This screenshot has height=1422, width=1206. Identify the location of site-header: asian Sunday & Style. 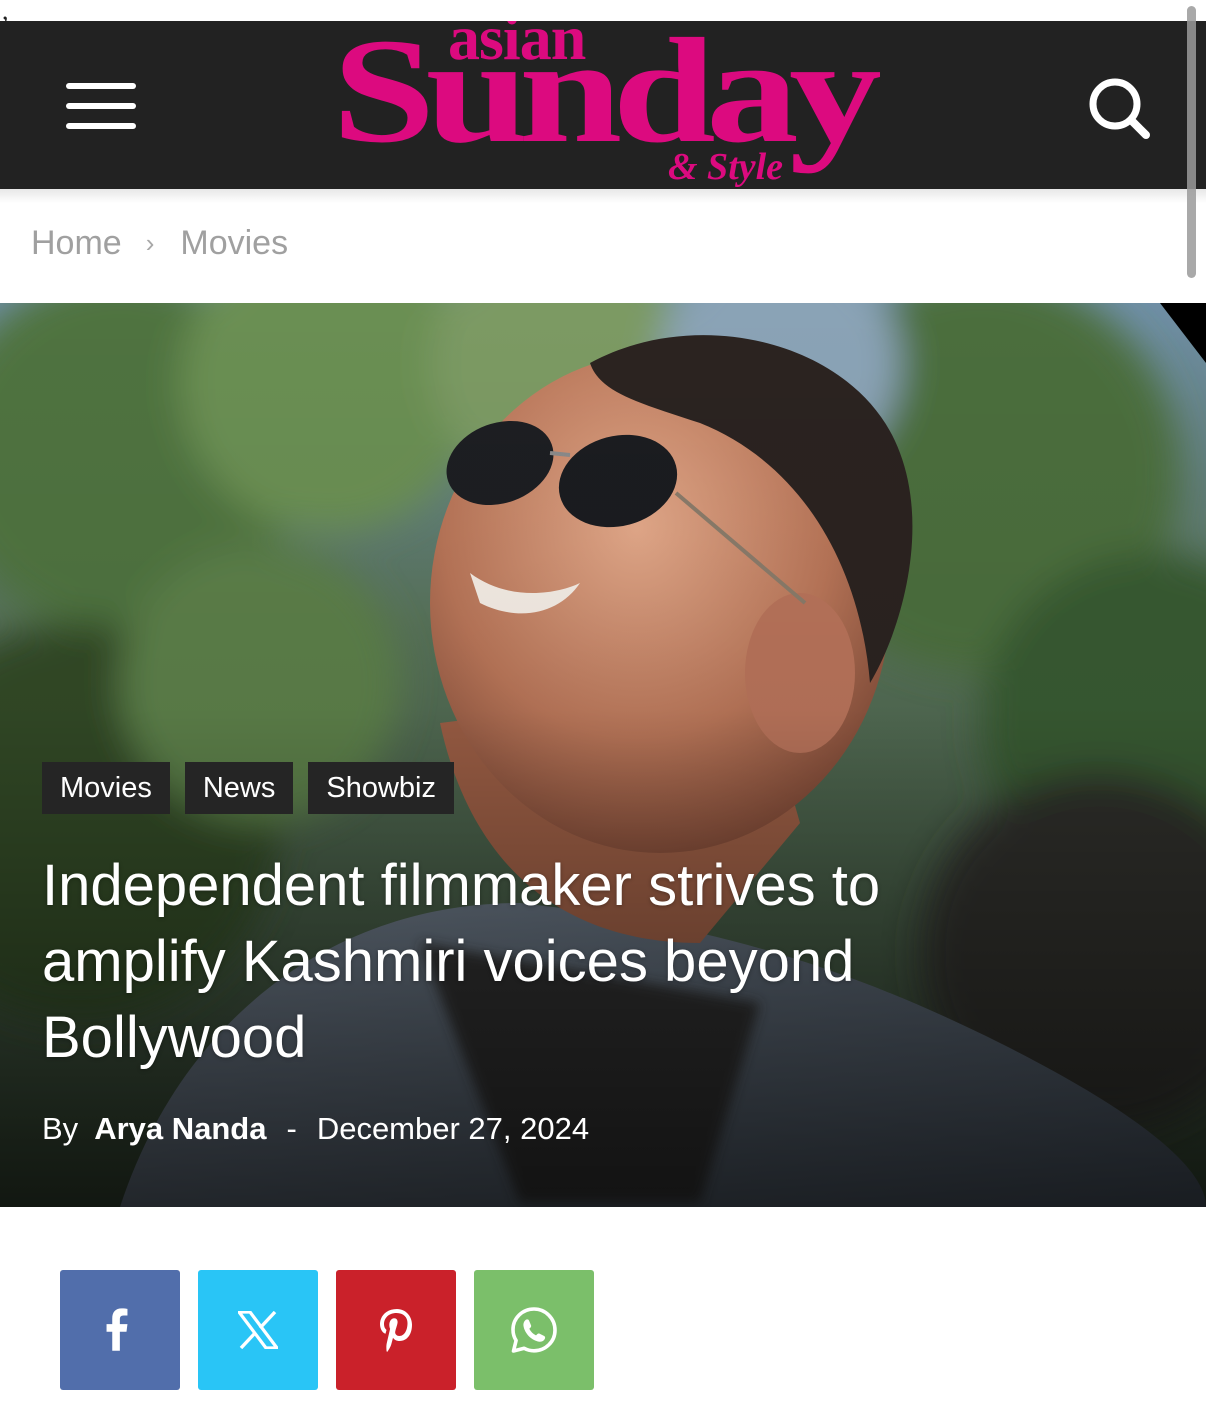
(603, 105).